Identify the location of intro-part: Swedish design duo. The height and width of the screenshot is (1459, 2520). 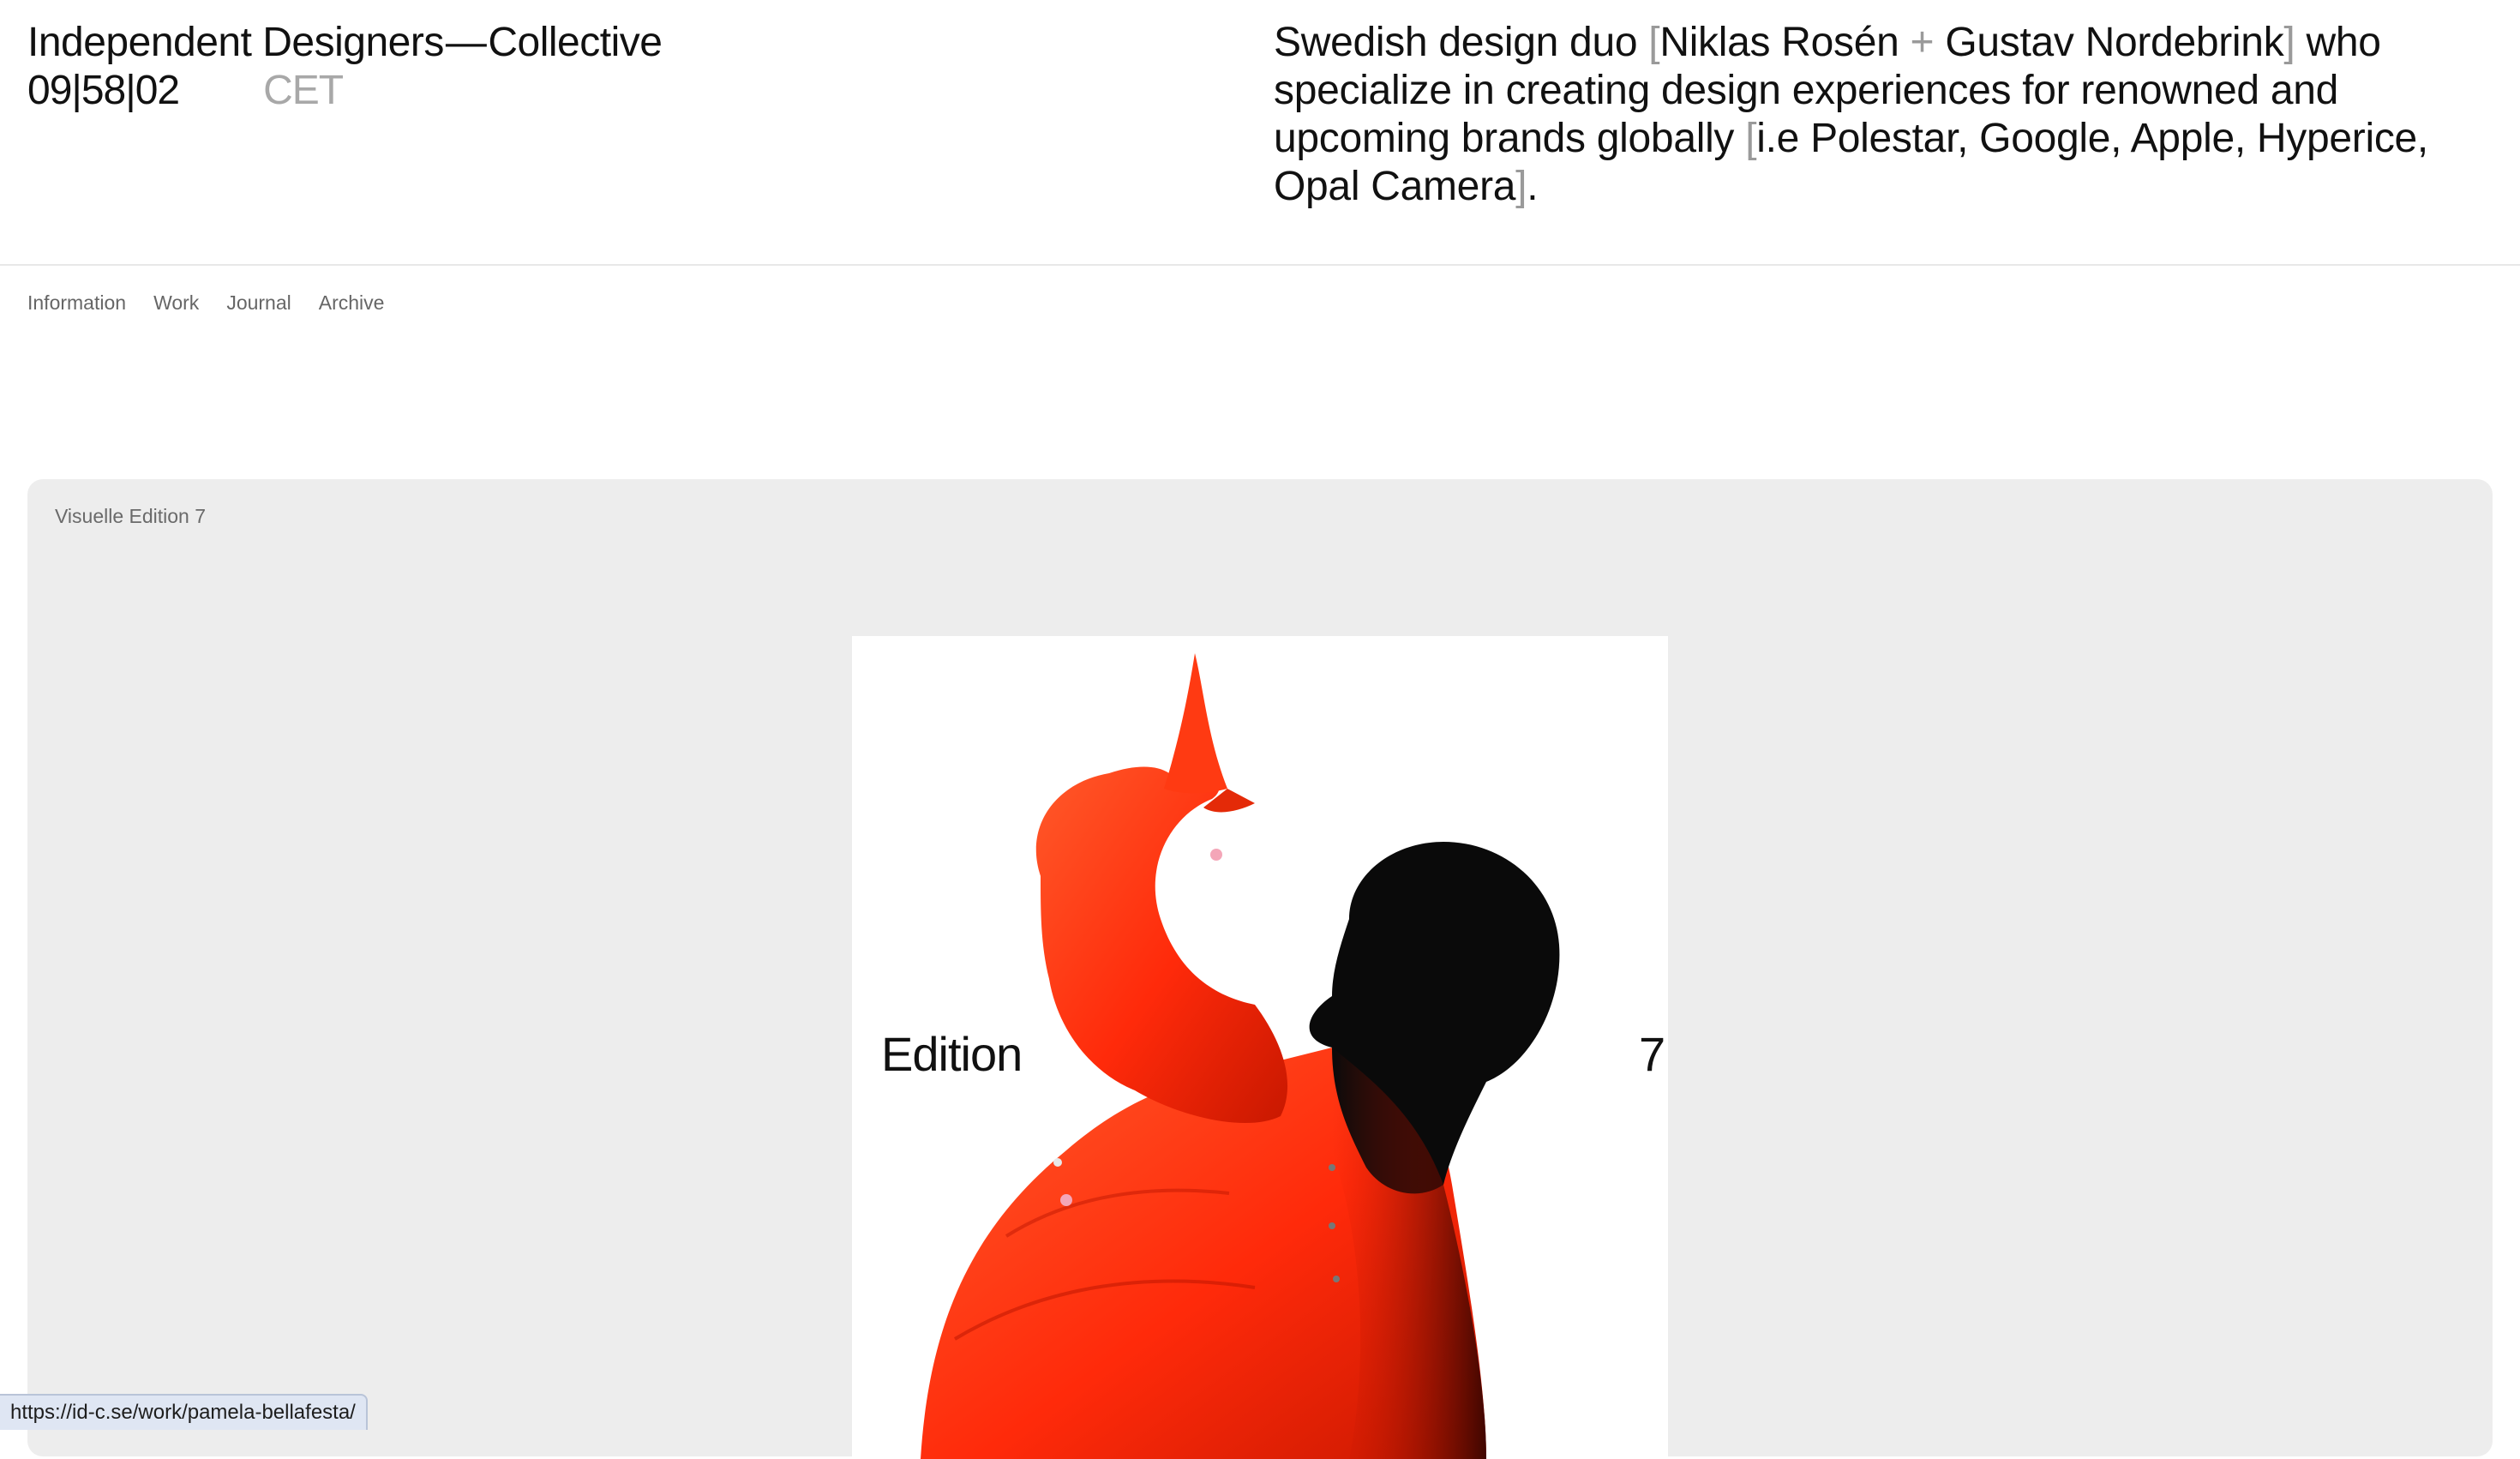
(1461, 42).